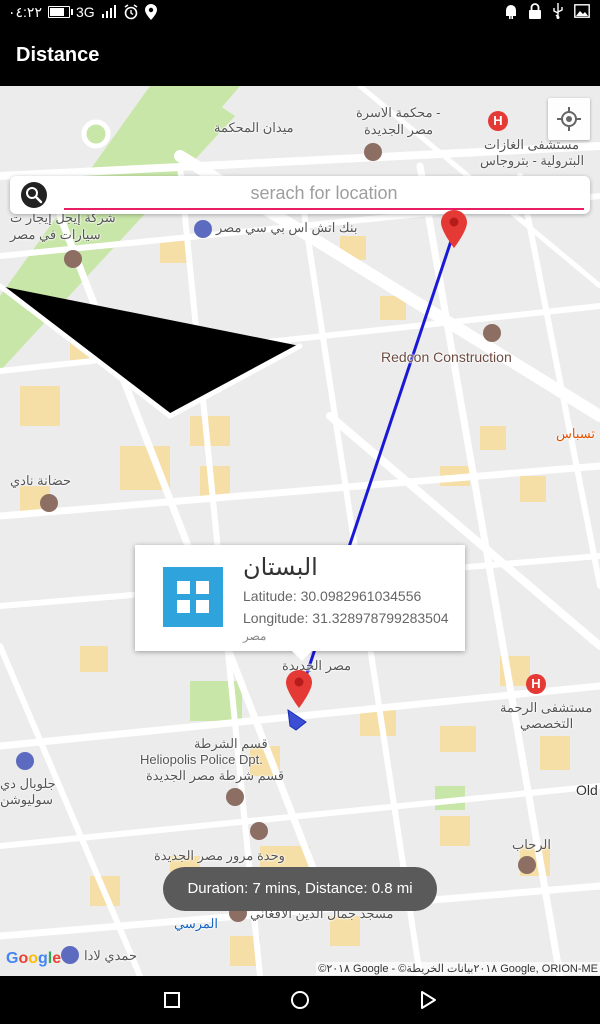 The image size is (600, 1024). Describe the element at coordinates (346, 618) in the screenshot. I see `info-longitude: Longitude: 31.328978799283504` at that location.